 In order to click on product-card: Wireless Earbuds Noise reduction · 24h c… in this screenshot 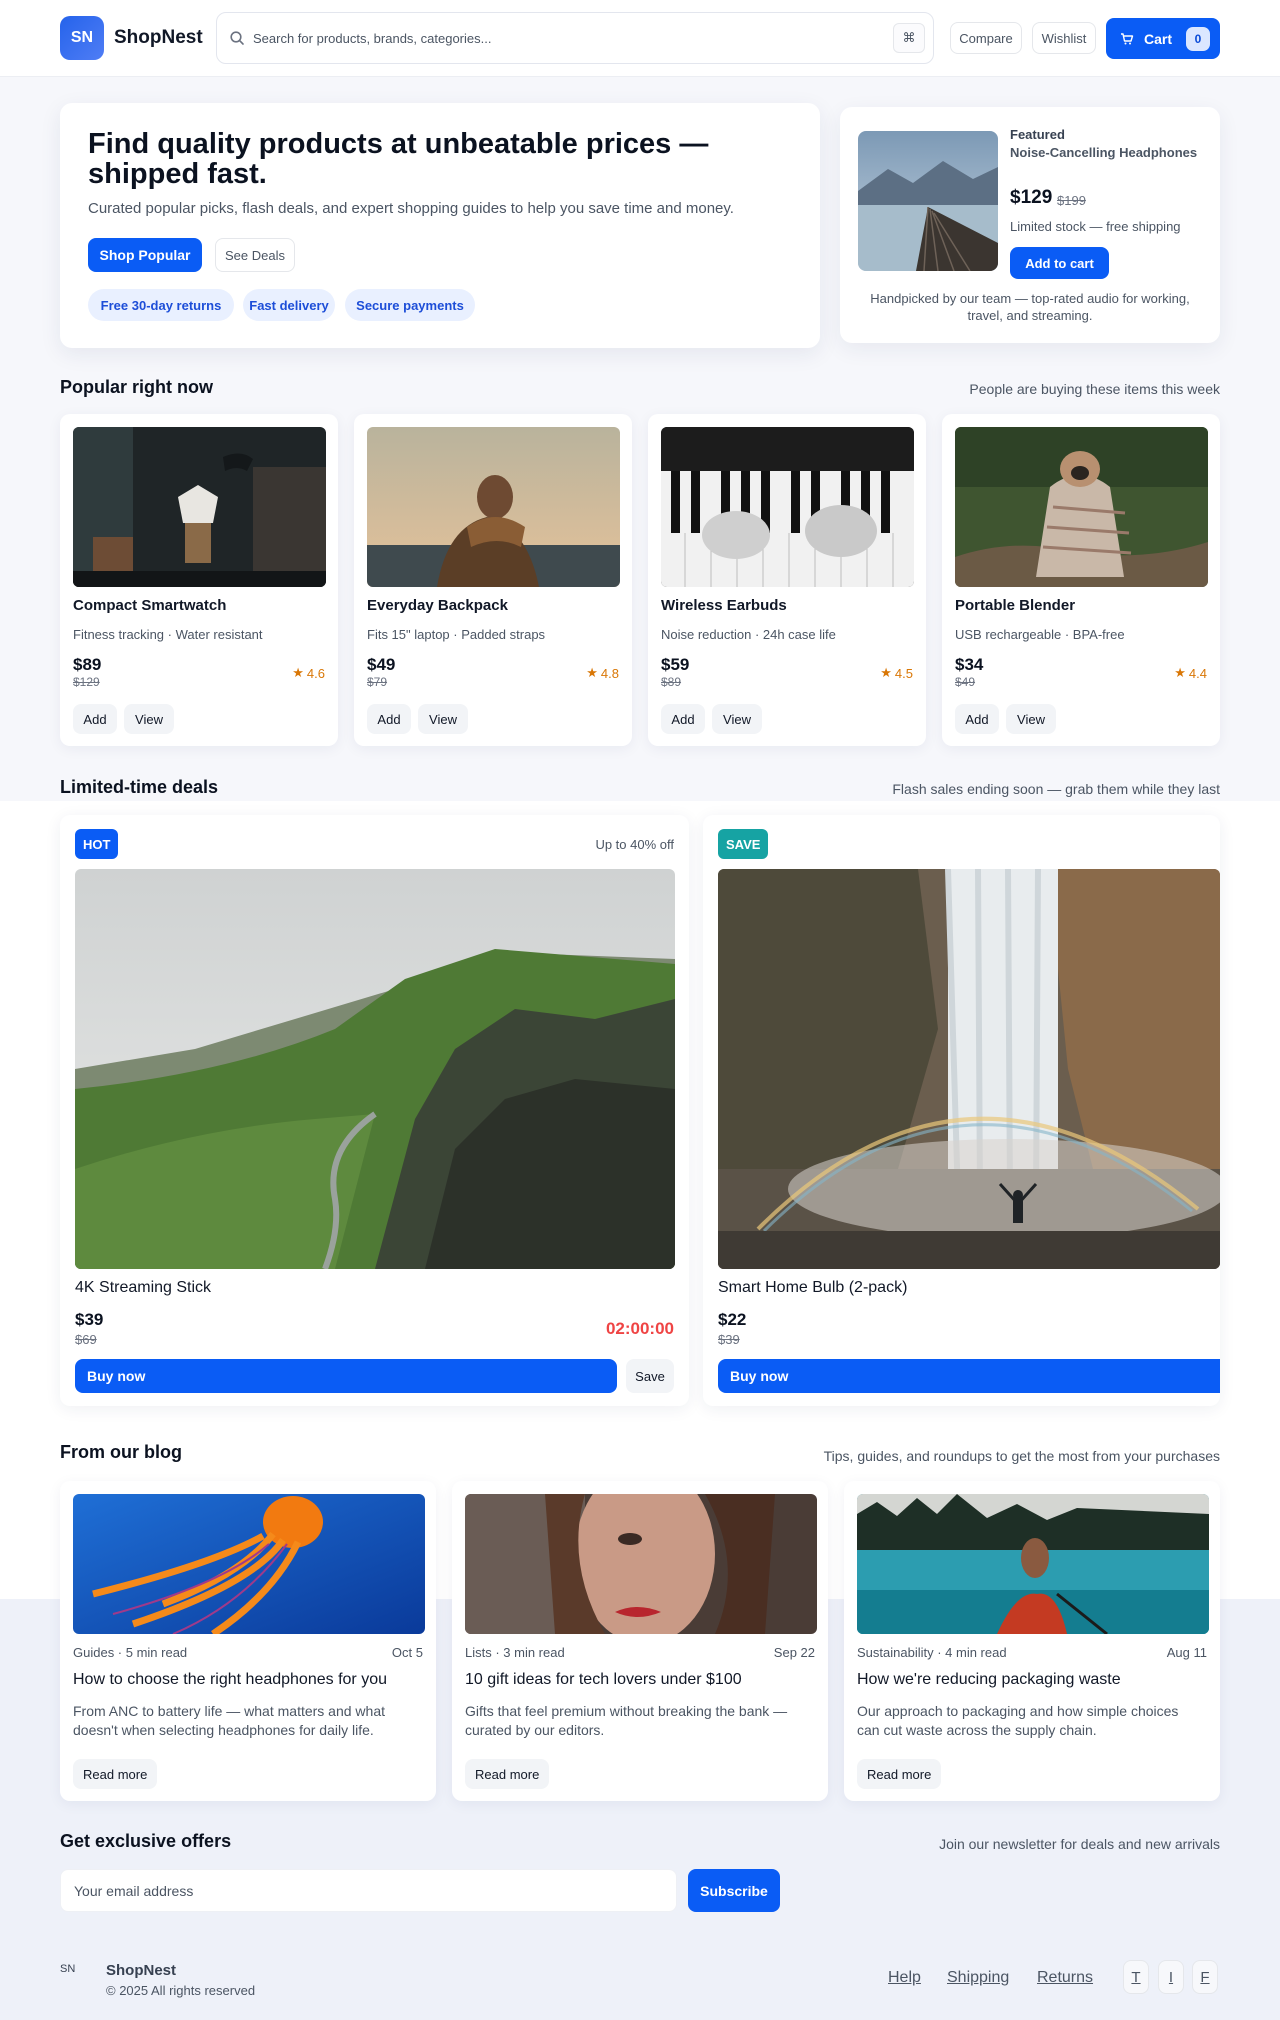, I will do `click(787, 580)`.